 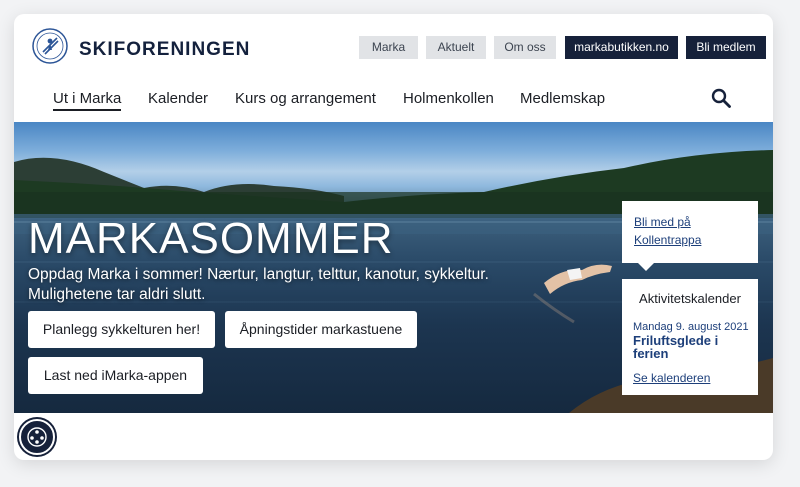 I want to click on kollentrappa-callout: Bli med på Kollentrappa, so click(x=690, y=236).